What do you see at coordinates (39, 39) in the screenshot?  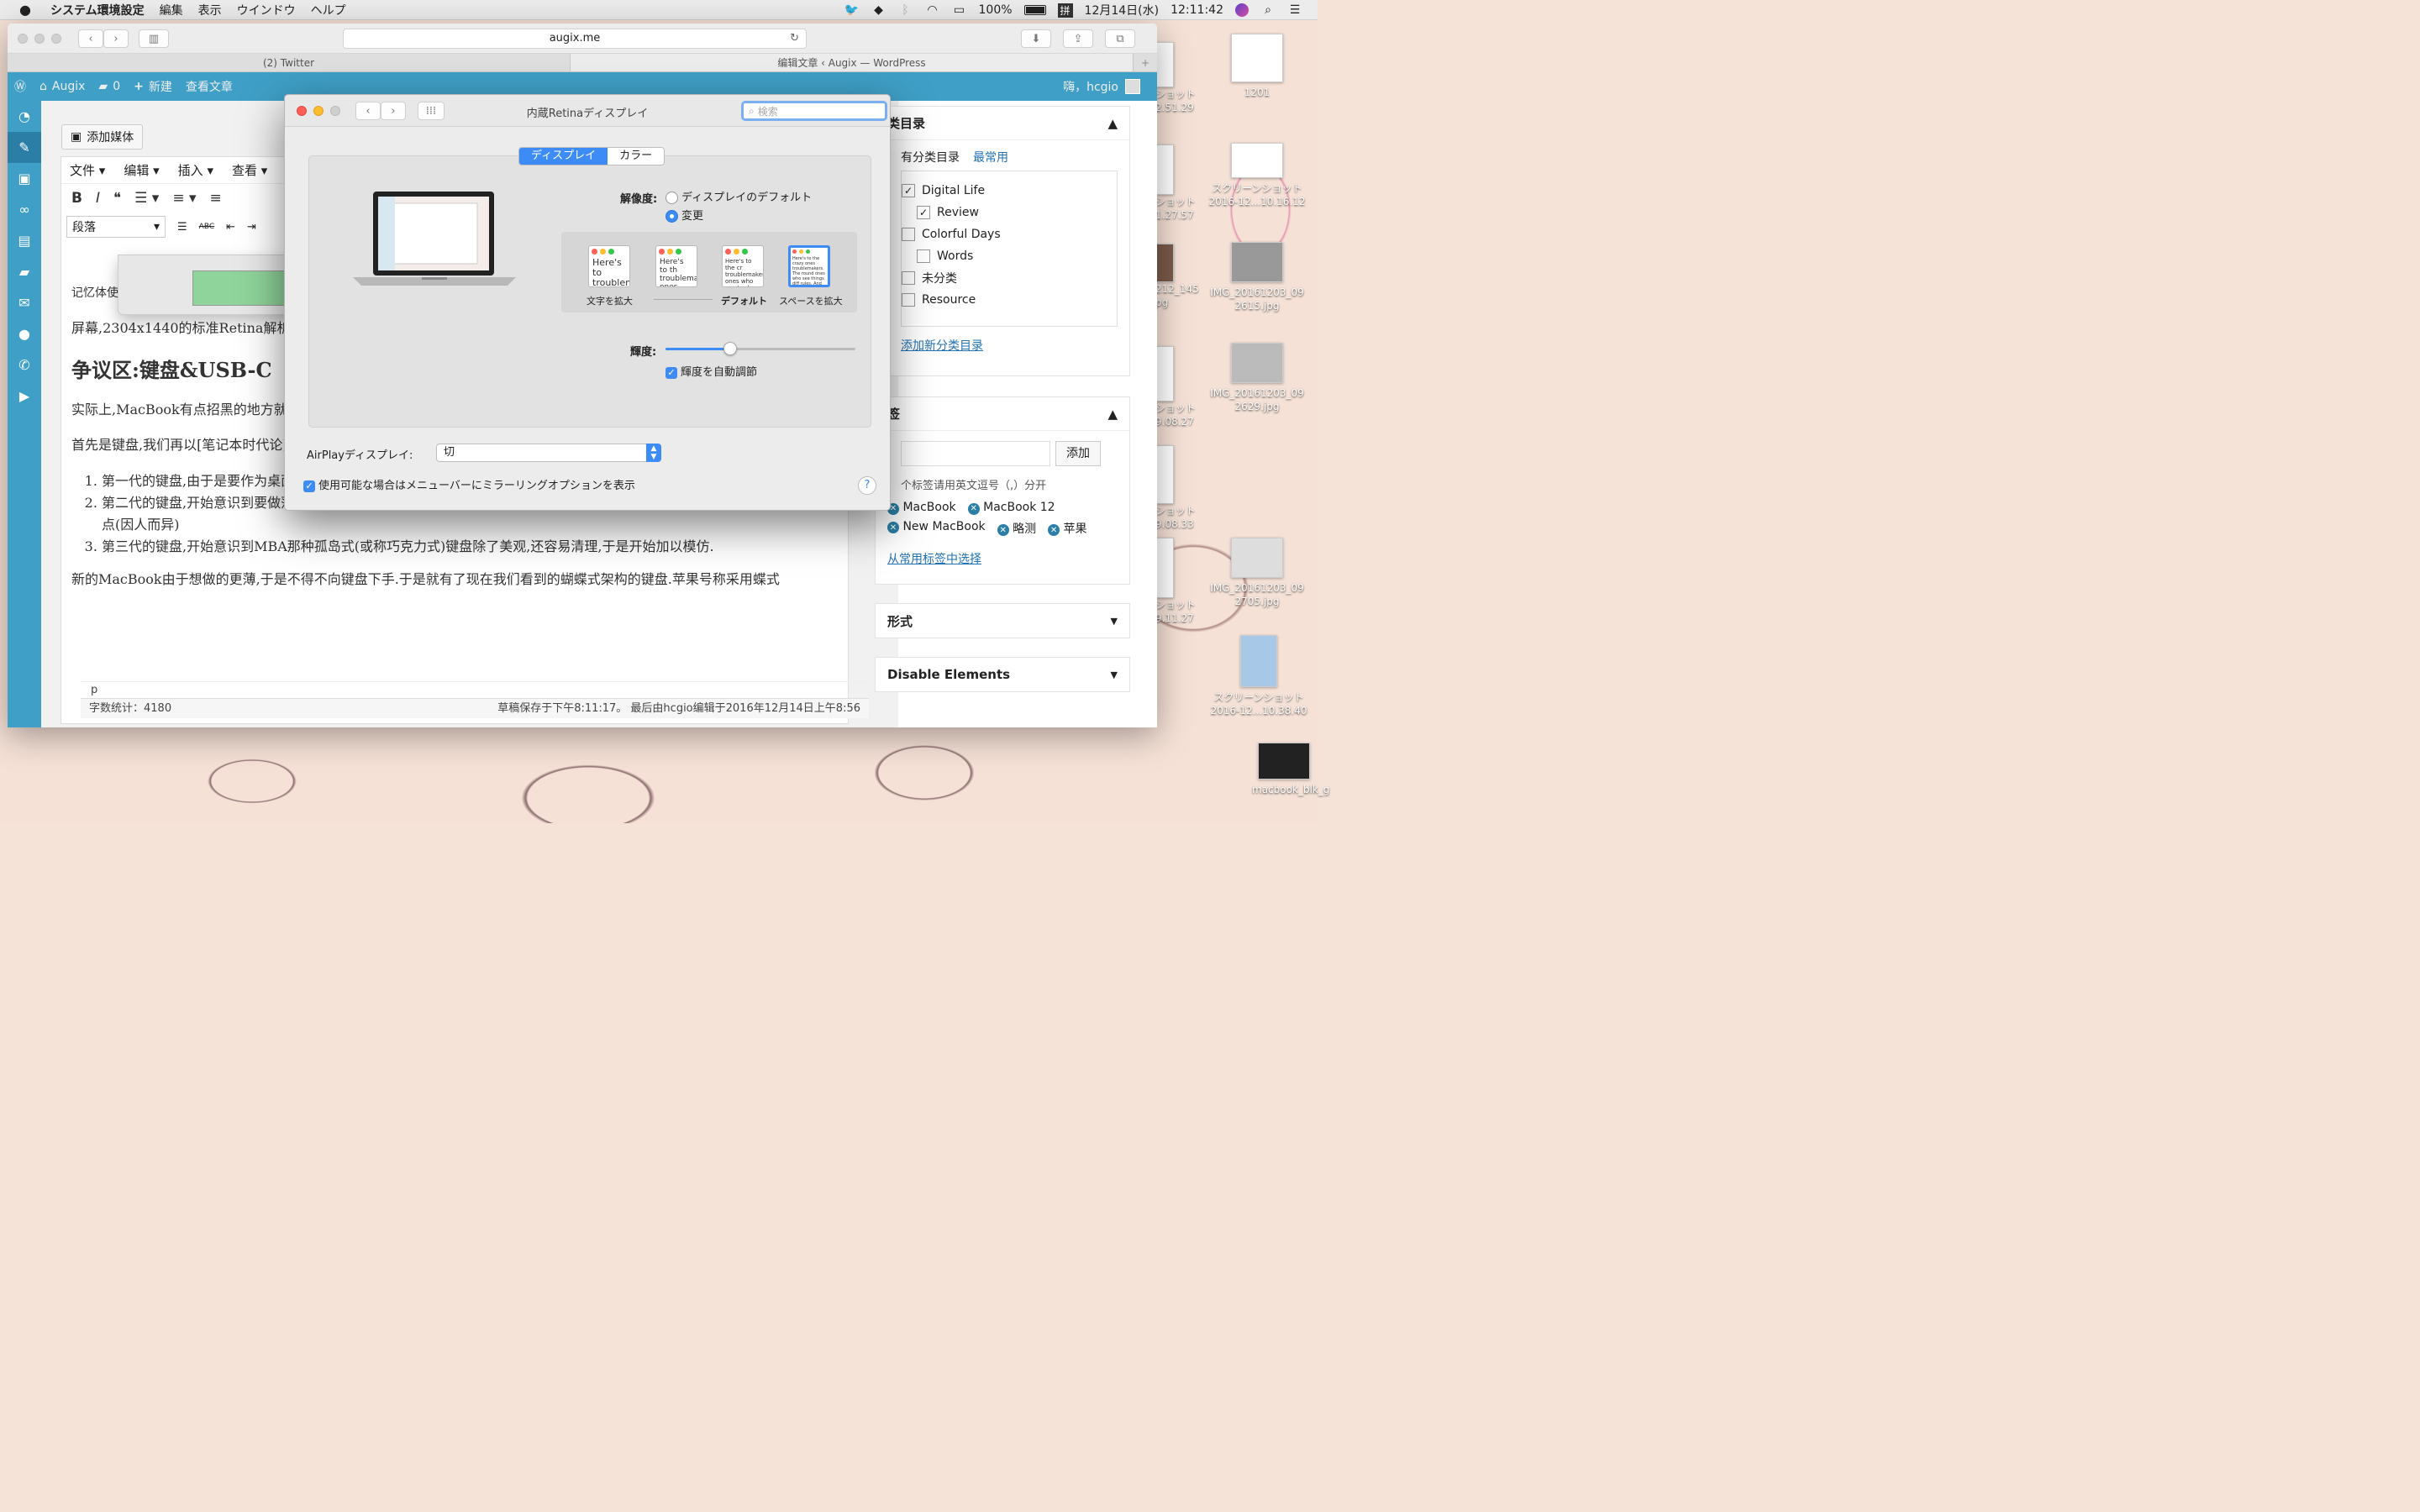 I see `minimize-button` at bounding box center [39, 39].